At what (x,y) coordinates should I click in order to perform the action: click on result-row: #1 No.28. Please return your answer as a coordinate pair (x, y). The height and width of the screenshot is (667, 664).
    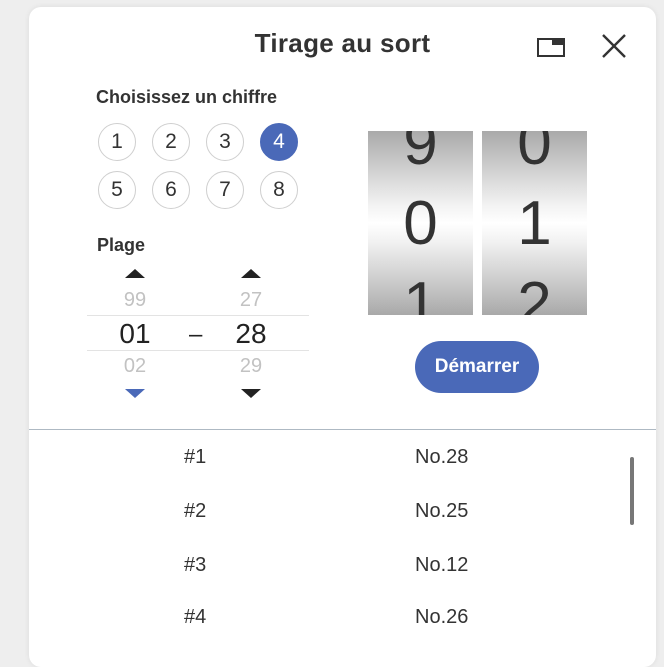
    Looking at the image, I should click on (309, 461).